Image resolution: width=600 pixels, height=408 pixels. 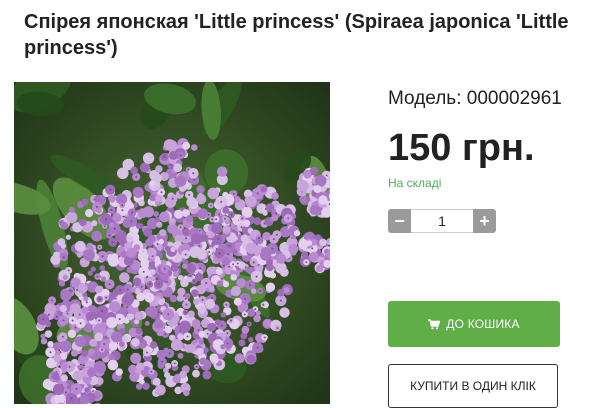 I want to click on product-model: Модель: 000002961, so click(x=475, y=99).